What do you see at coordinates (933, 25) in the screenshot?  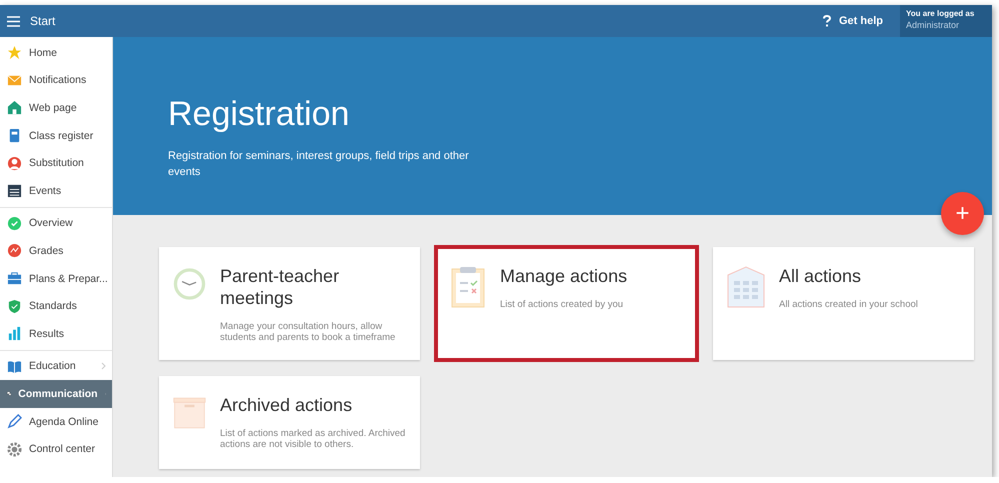 I see `user-name: Administrator` at bounding box center [933, 25].